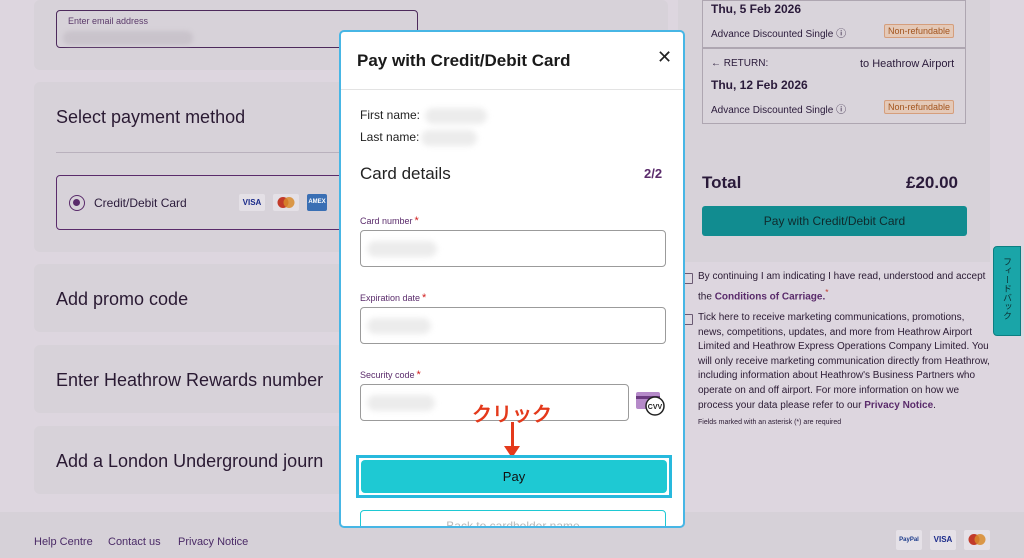  I want to click on expiration-date-label: Expiration date *, so click(393, 298).